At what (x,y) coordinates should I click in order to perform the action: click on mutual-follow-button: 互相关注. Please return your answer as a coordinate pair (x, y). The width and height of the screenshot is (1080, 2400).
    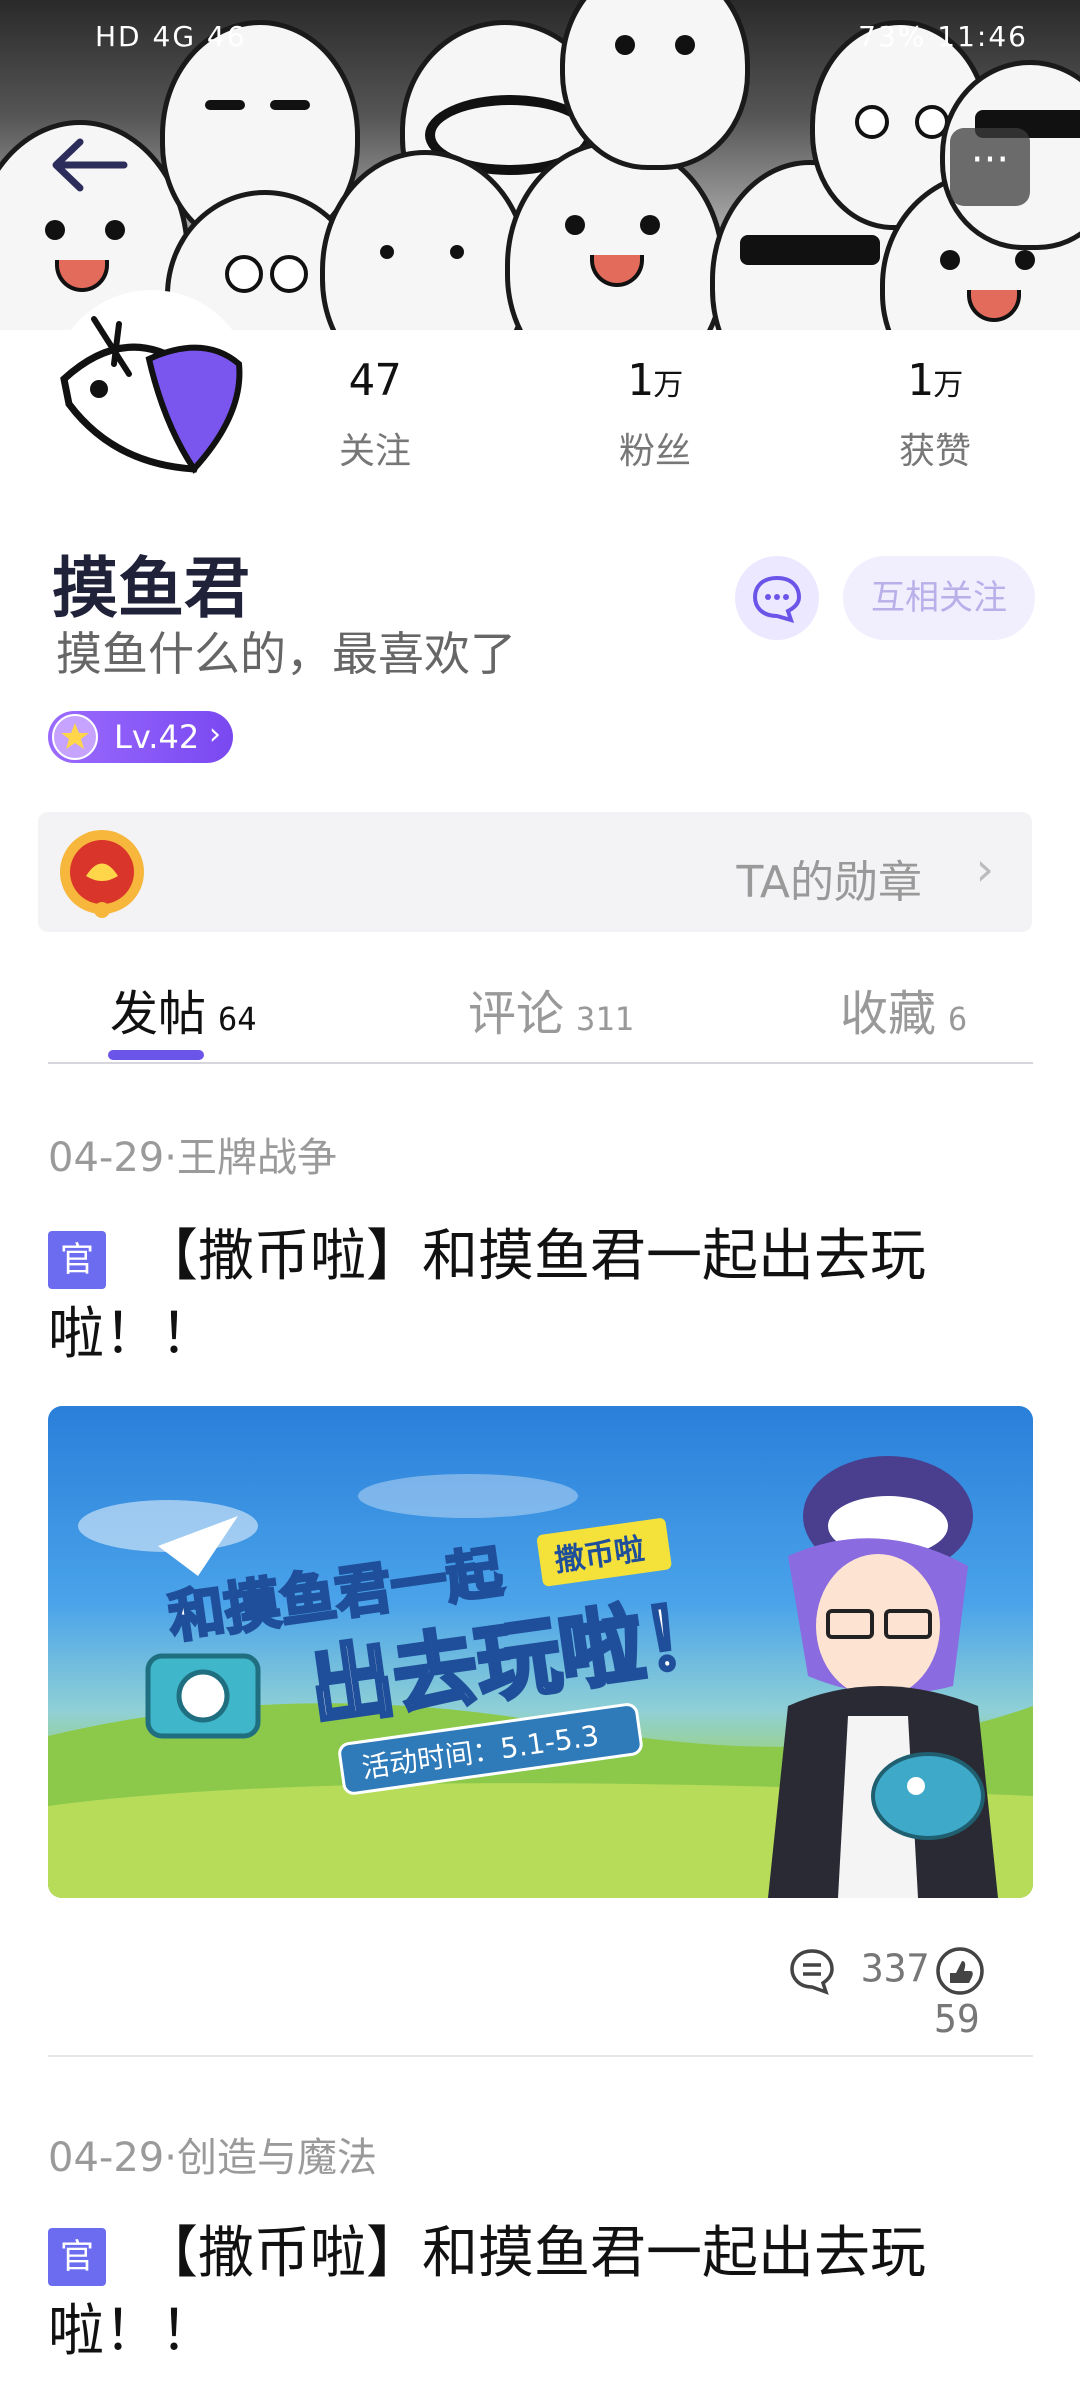
    Looking at the image, I should click on (939, 598).